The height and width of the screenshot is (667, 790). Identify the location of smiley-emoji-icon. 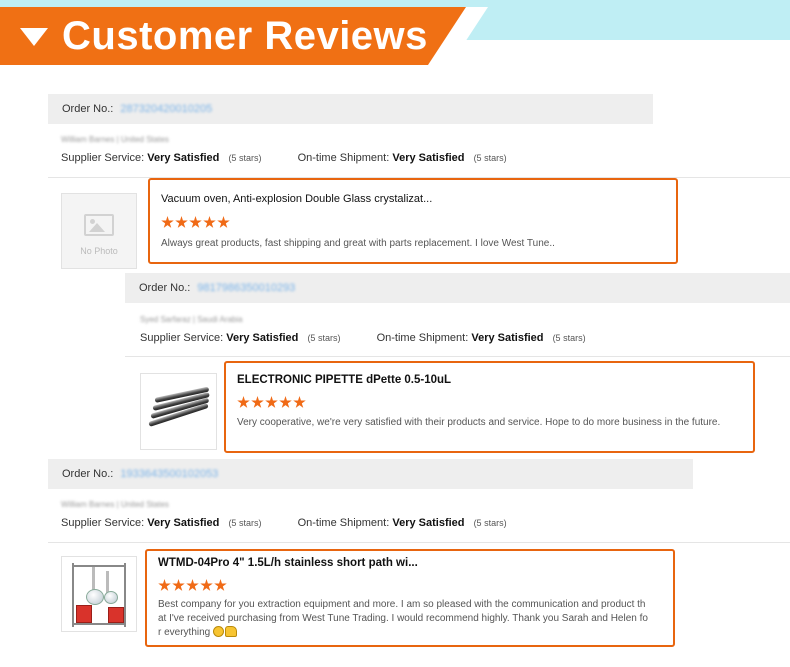
(219, 631).